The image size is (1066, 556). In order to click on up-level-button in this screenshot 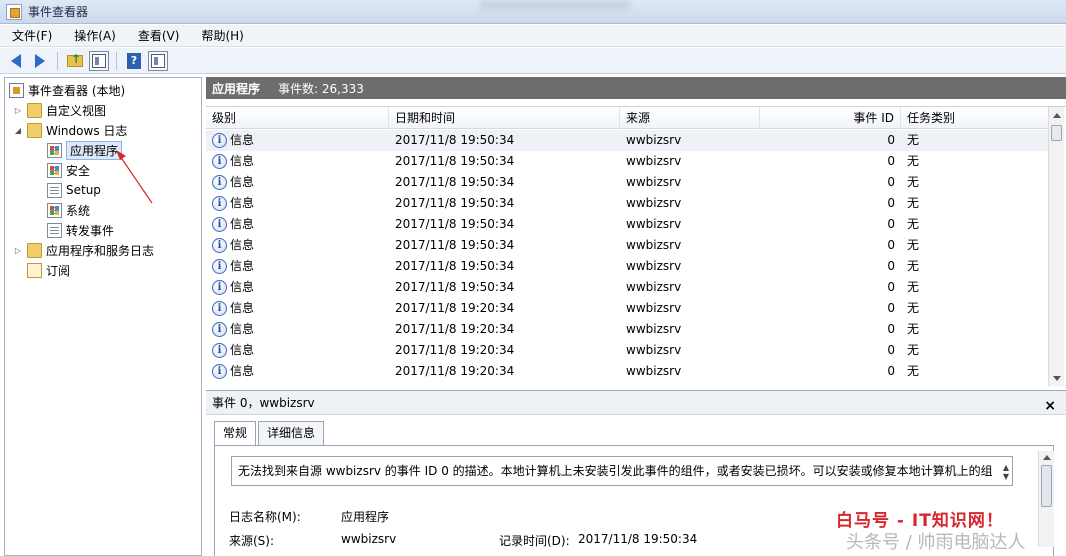, I will do `click(75, 61)`.